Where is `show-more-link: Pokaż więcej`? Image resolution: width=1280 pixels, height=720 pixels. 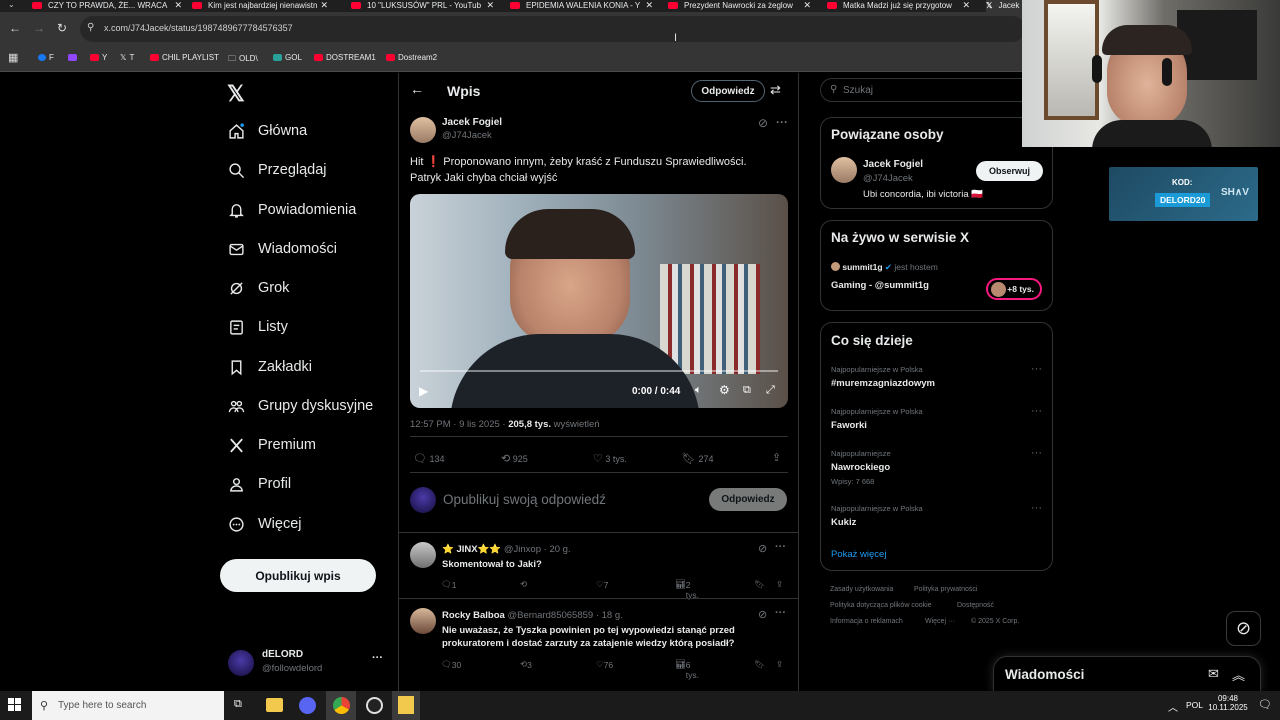 show-more-link: Pokaż więcej is located at coordinates (858, 554).